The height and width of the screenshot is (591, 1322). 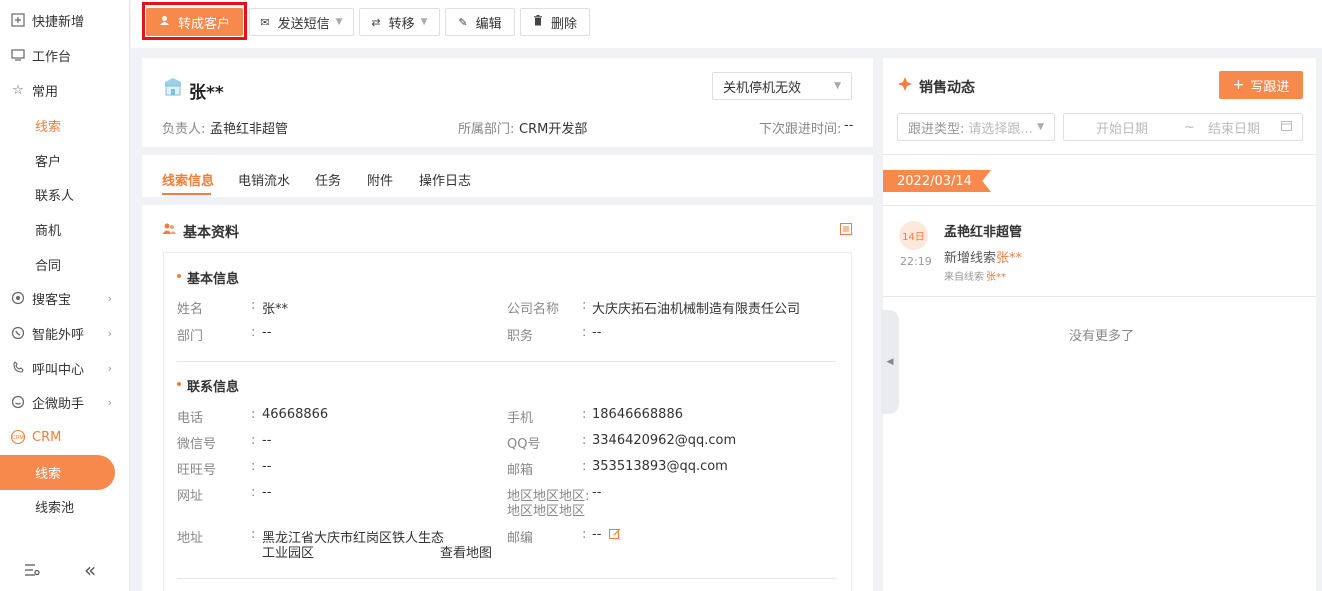 What do you see at coordinates (890, 362) in the screenshot?
I see `collapse-panel-handle: ◀` at bounding box center [890, 362].